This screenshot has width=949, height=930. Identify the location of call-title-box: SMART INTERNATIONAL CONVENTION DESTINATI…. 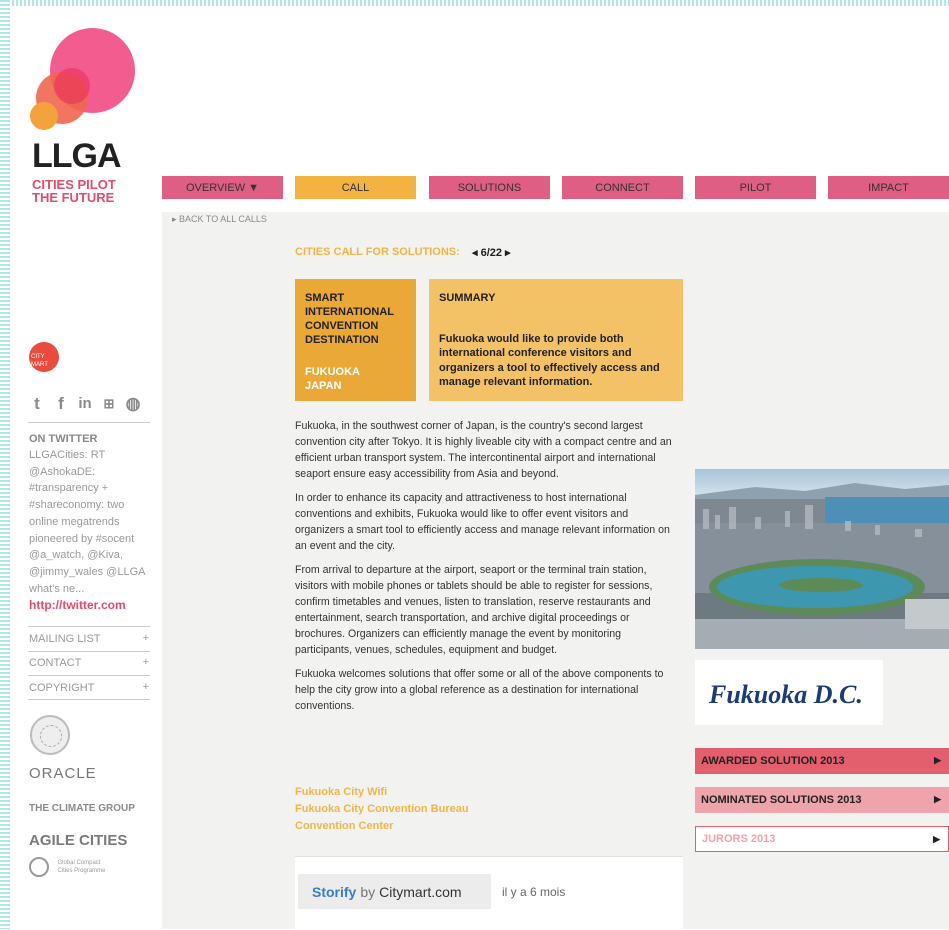
(355, 340).